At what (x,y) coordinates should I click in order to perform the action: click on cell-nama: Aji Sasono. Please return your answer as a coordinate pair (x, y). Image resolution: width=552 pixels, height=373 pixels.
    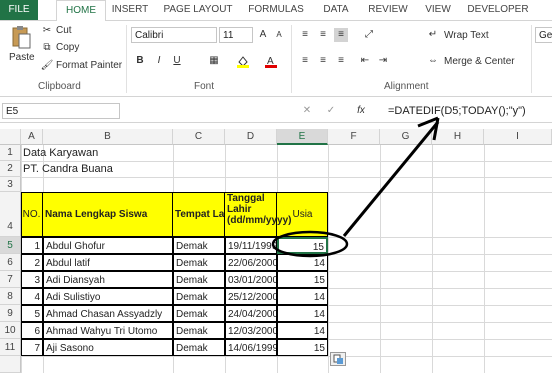
    Looking at the image, I should click on (108, 347).